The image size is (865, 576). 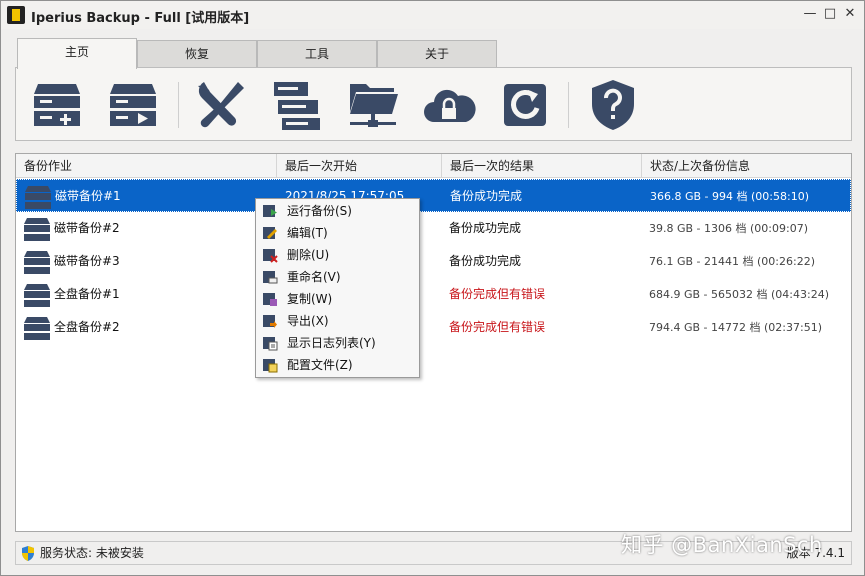 I want to click on menu-item-delete: 删除(U), so click(x=337, y=255).